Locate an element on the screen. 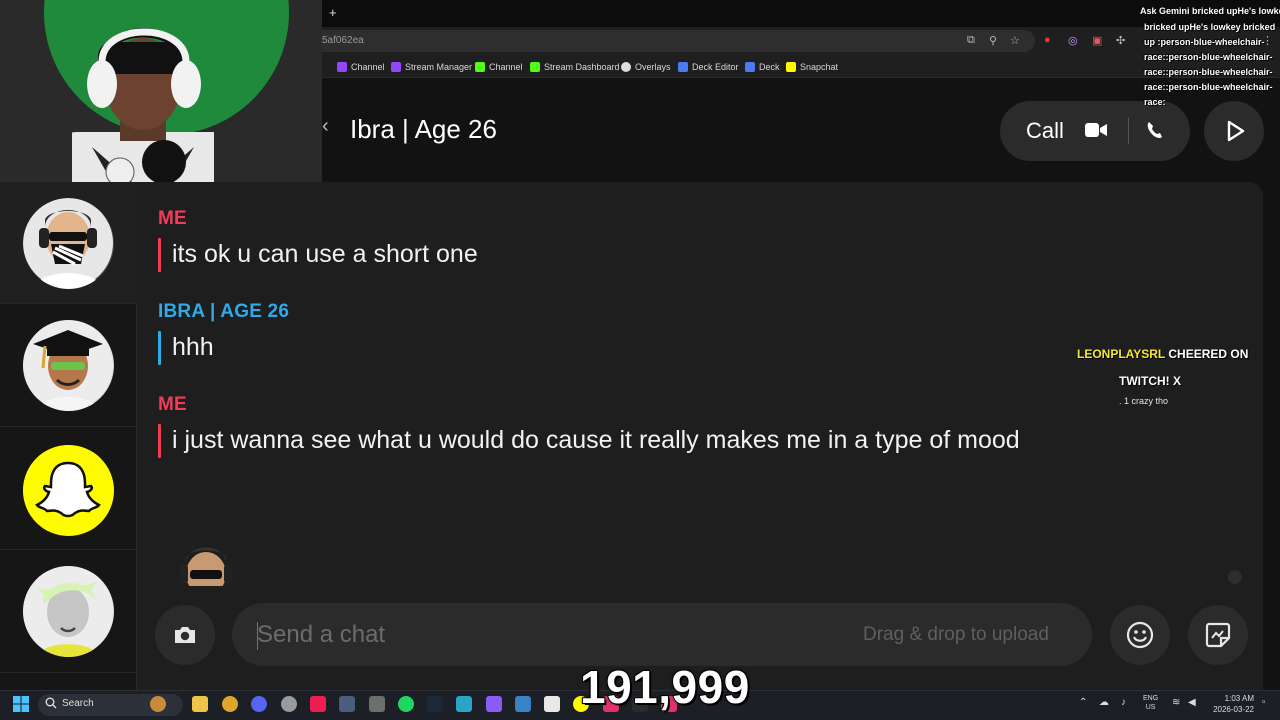 The image size is (1280, 720). scroll-to-bottom-indicator is located at coordinates (1235, 577).